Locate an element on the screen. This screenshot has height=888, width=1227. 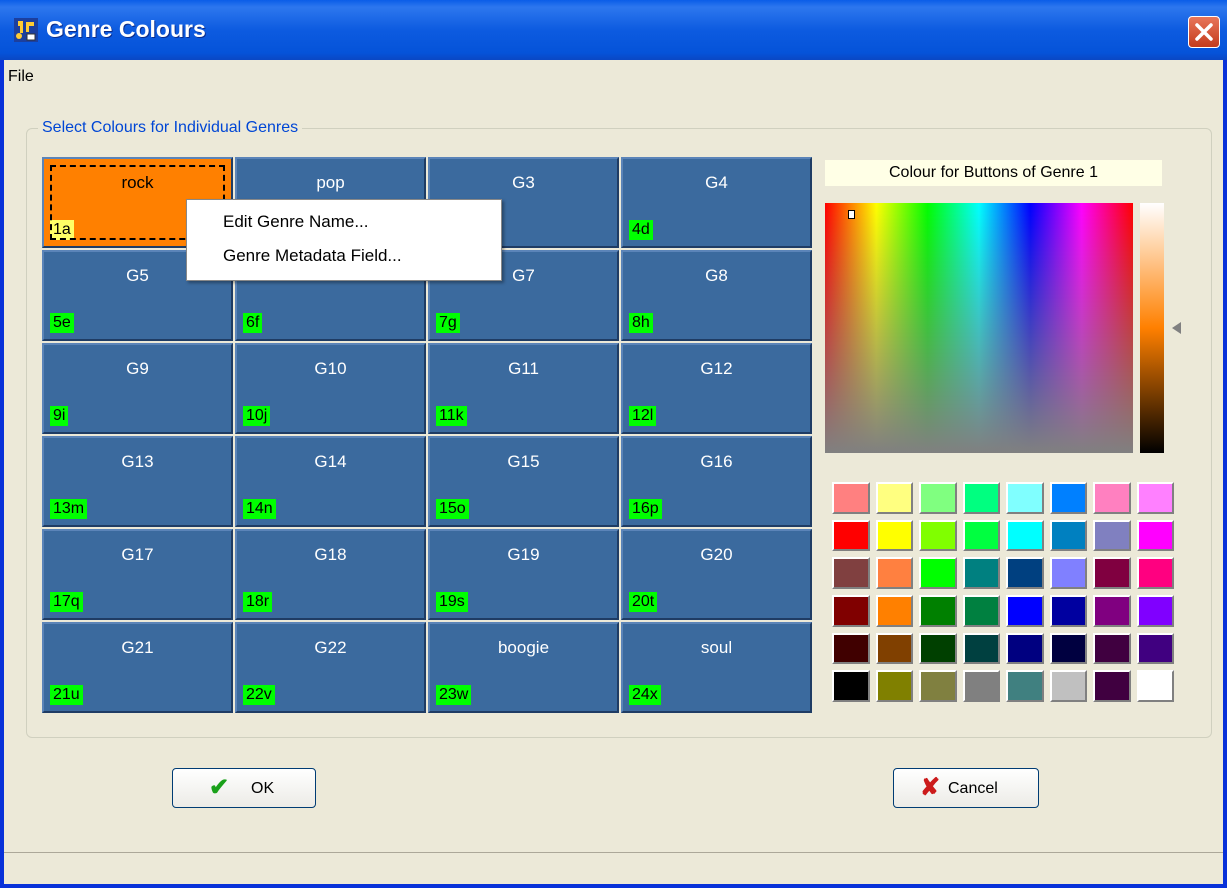
genre-name: G18 is located at coordinates (330, 554).